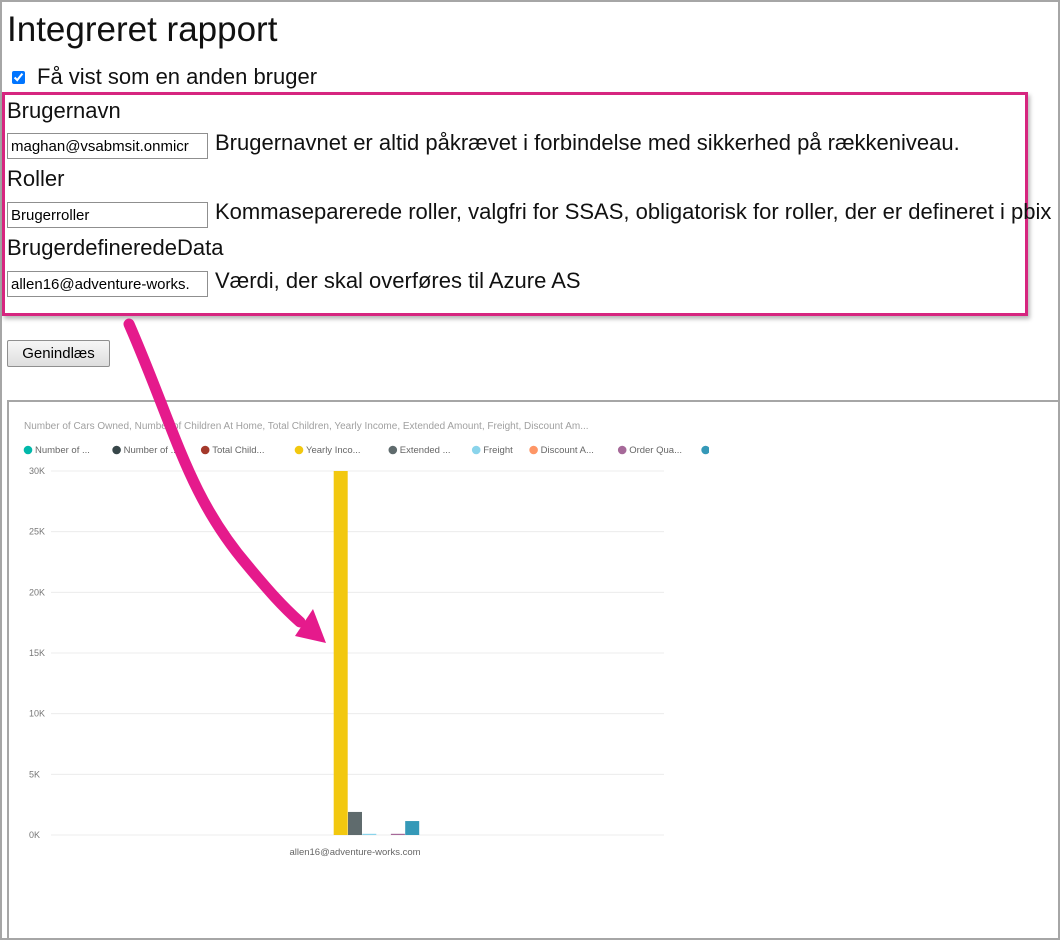  What do you see at coordinates (58, 353) in the screenshot?
I see `reload-button: Genindlæs` at bounding box center [58, 353].